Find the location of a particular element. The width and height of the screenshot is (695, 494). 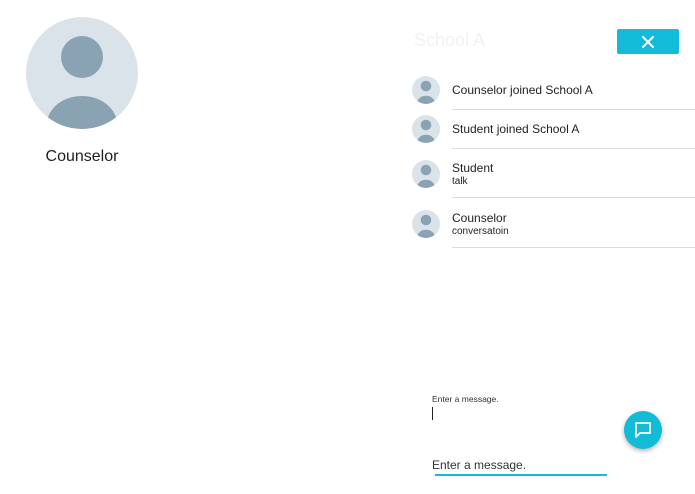

feed-item-text: Counselor is located at coordinates (479, 218).